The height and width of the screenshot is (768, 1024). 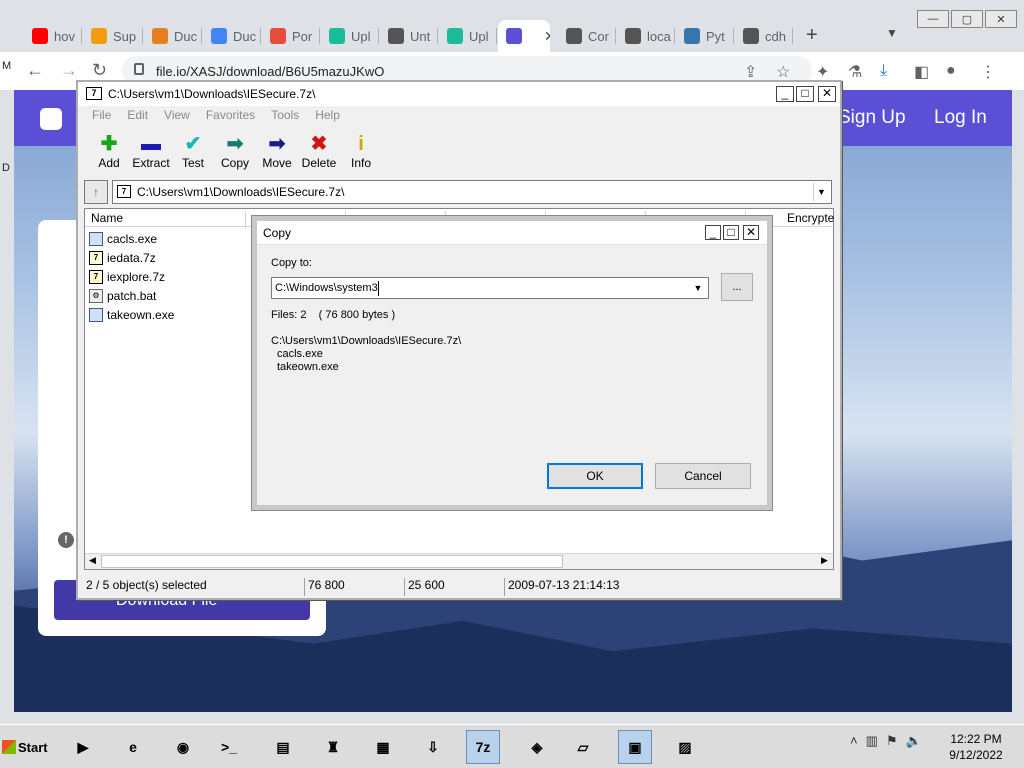 I want to click on scroll-thumb, so click(x=332, y=561).